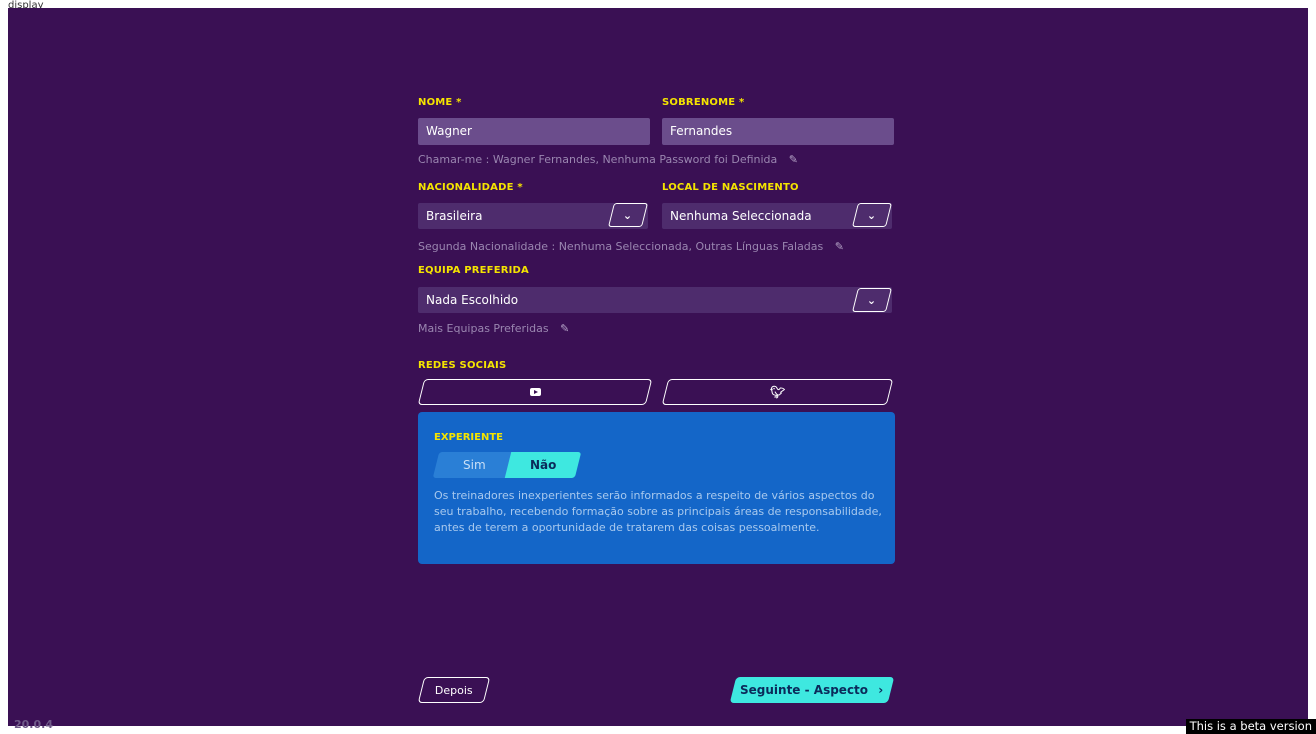 The width and height of the screenshot is (1316, 734). What do you see at coordinates (33, 724) in the screenshot?
I see `version-label: 20.0.4` at bounding box center [33, 724].